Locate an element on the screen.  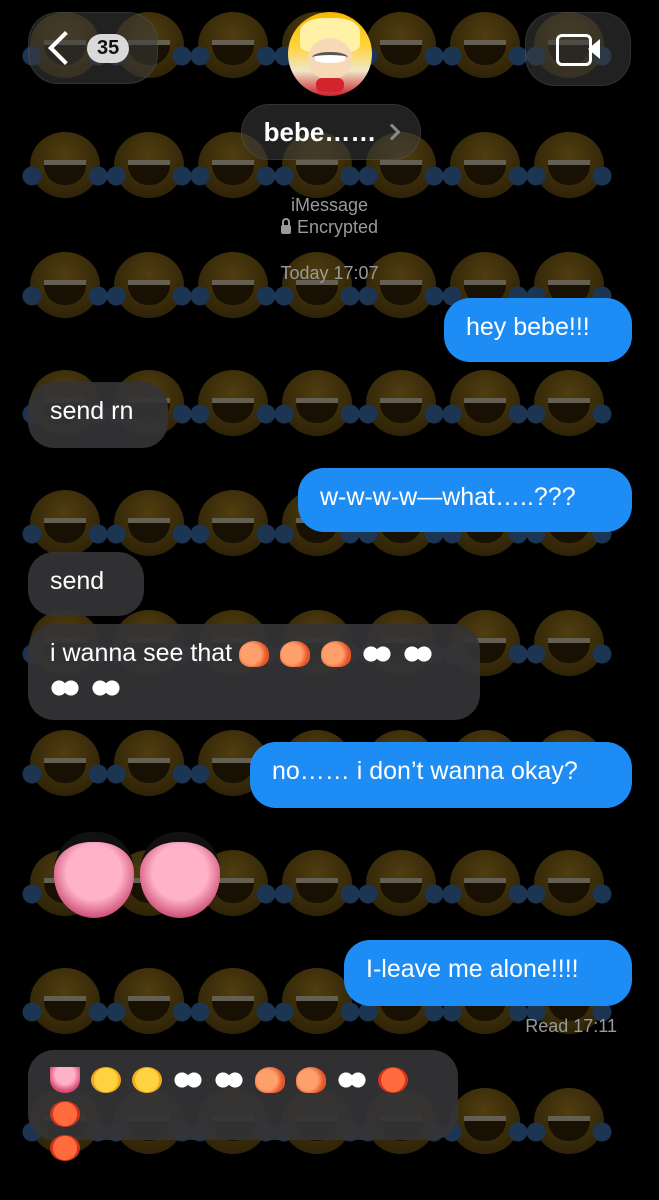
chevron-right-icon is located at coordinates (392, 132).